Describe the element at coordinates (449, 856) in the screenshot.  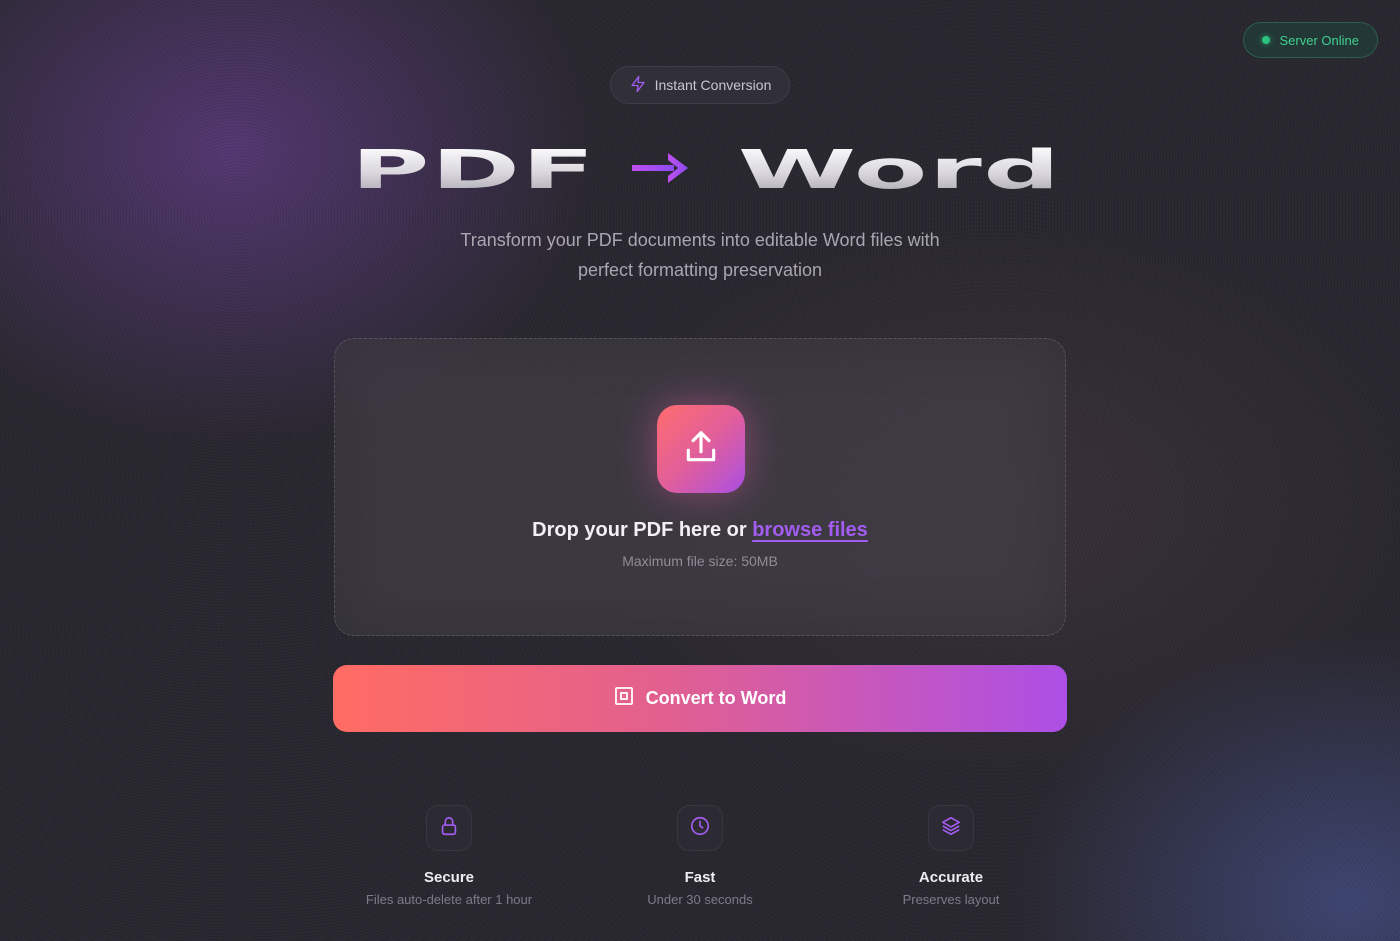
I see `feature-secure: Secure Files auto-delete after 1 hour` at that location.